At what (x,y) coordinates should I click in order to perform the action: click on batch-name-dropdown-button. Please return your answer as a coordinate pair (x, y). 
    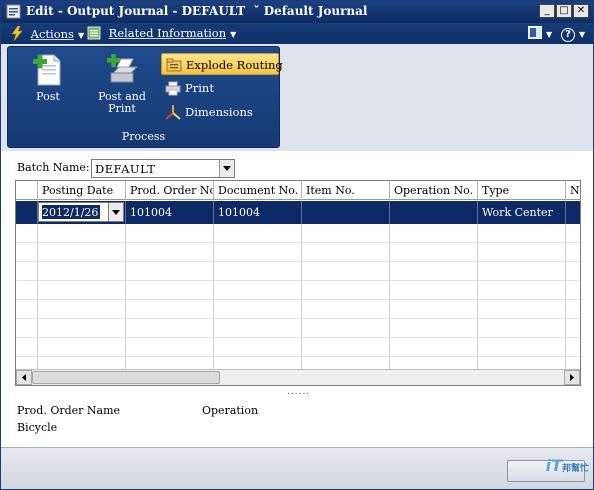
    Looking at the image, I should click on (226, 168).